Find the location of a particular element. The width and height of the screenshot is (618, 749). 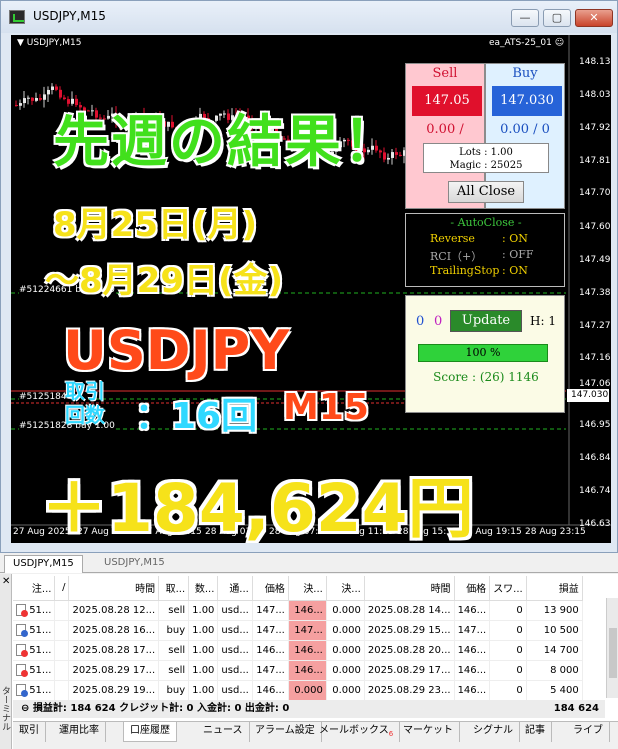

scroll-thumb is located at coordinates (613, 653).